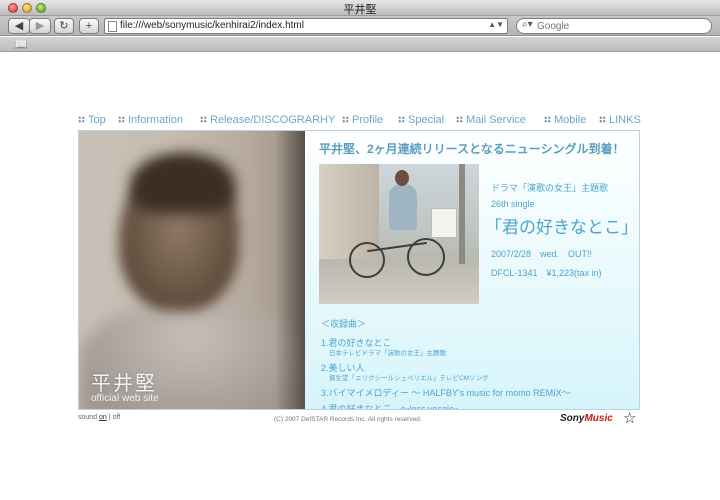 The width and height of the screenshot is (720, 500). Describe the element at coordinates (565, 120) in the screenshot. I see `nav-item-mobile: Mobile` at that location.